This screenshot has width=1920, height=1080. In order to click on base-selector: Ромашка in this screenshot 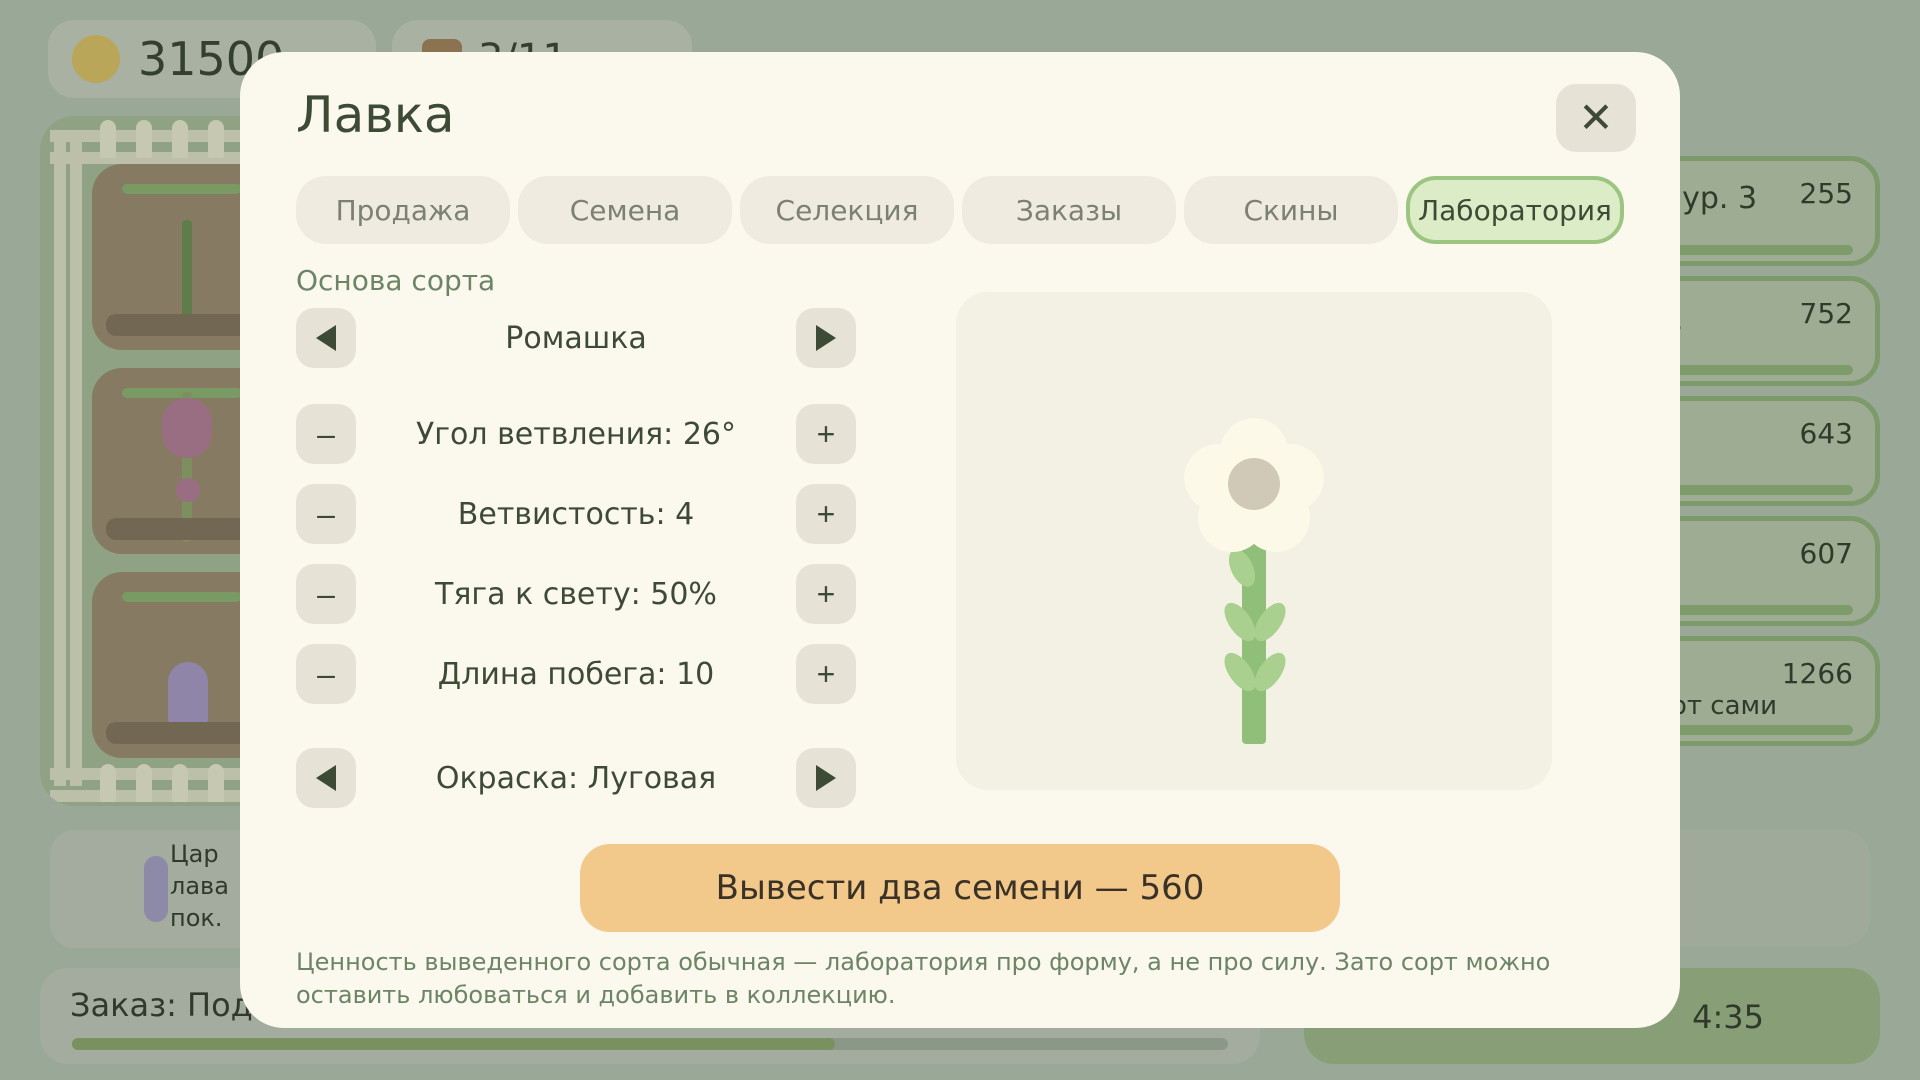, I will do `click(576, 338)`.